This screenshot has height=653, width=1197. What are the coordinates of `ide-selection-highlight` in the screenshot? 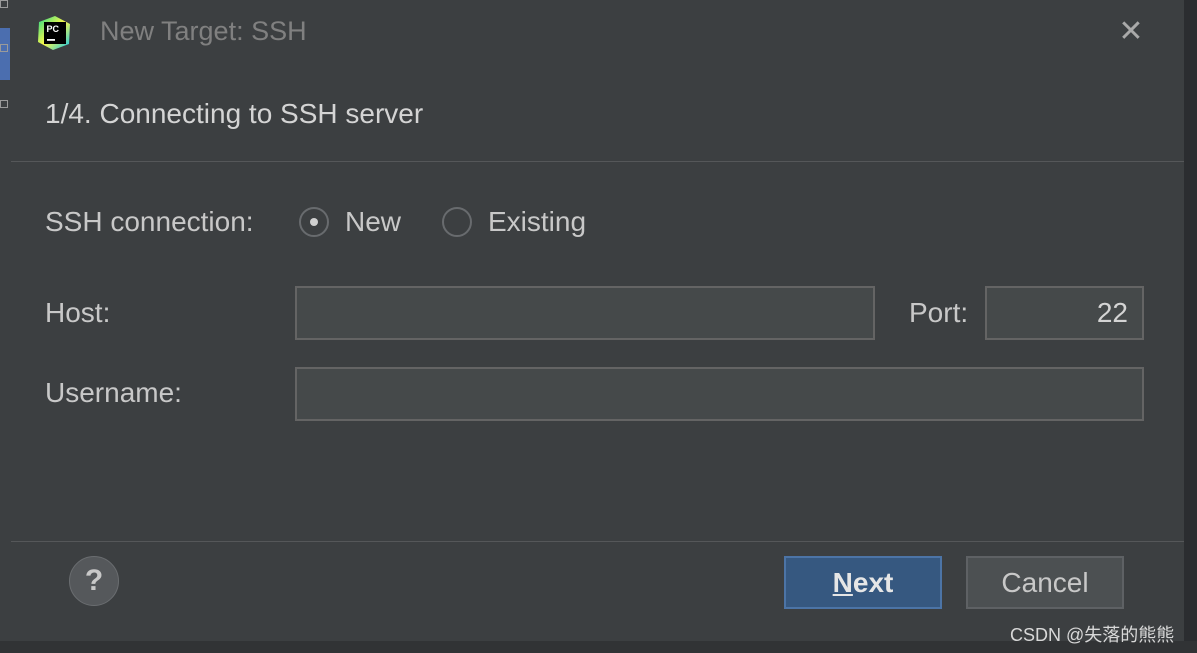 It's located at (5, 54).